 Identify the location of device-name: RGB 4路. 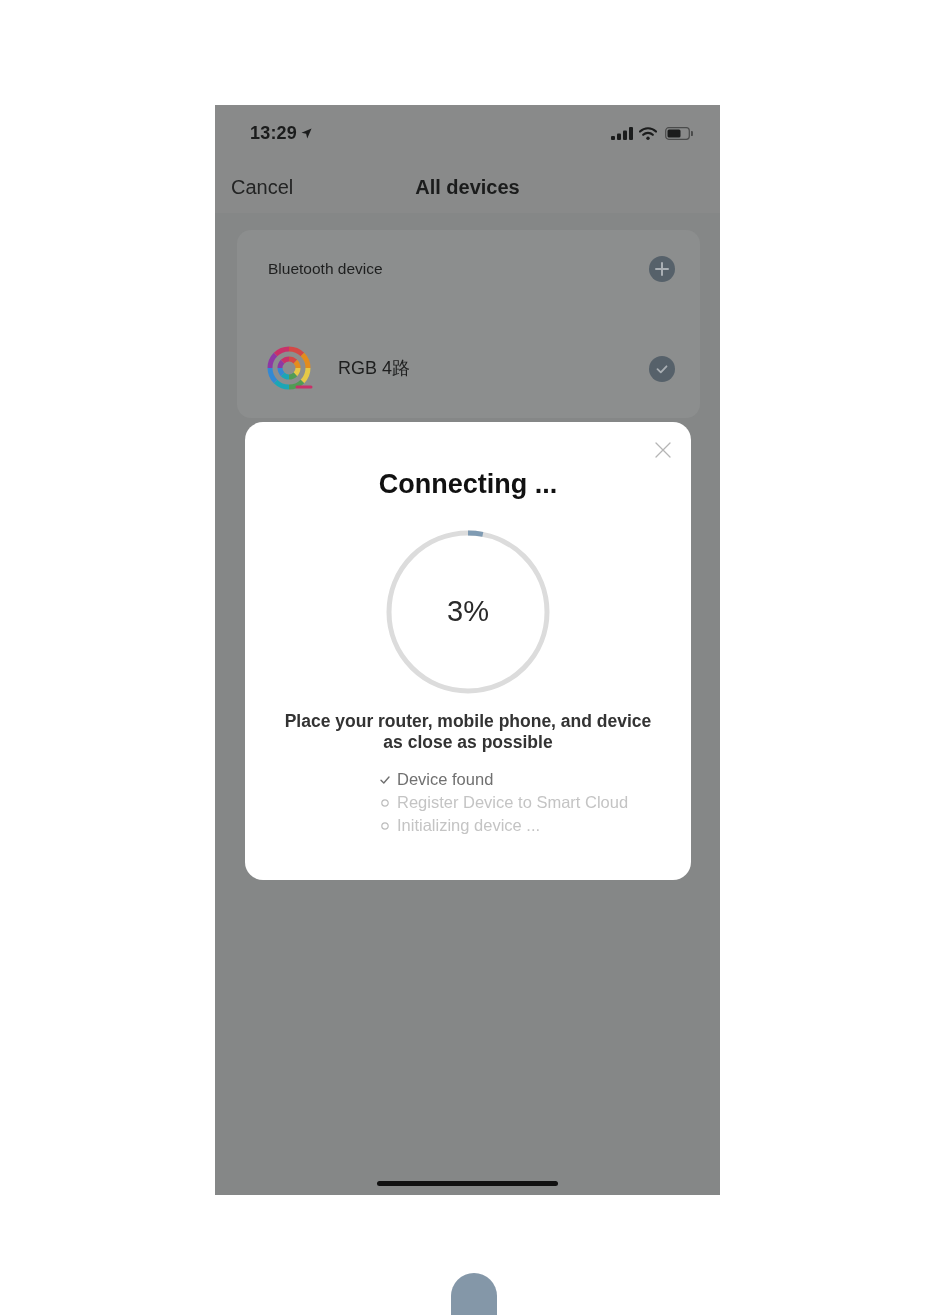
(374, 368).